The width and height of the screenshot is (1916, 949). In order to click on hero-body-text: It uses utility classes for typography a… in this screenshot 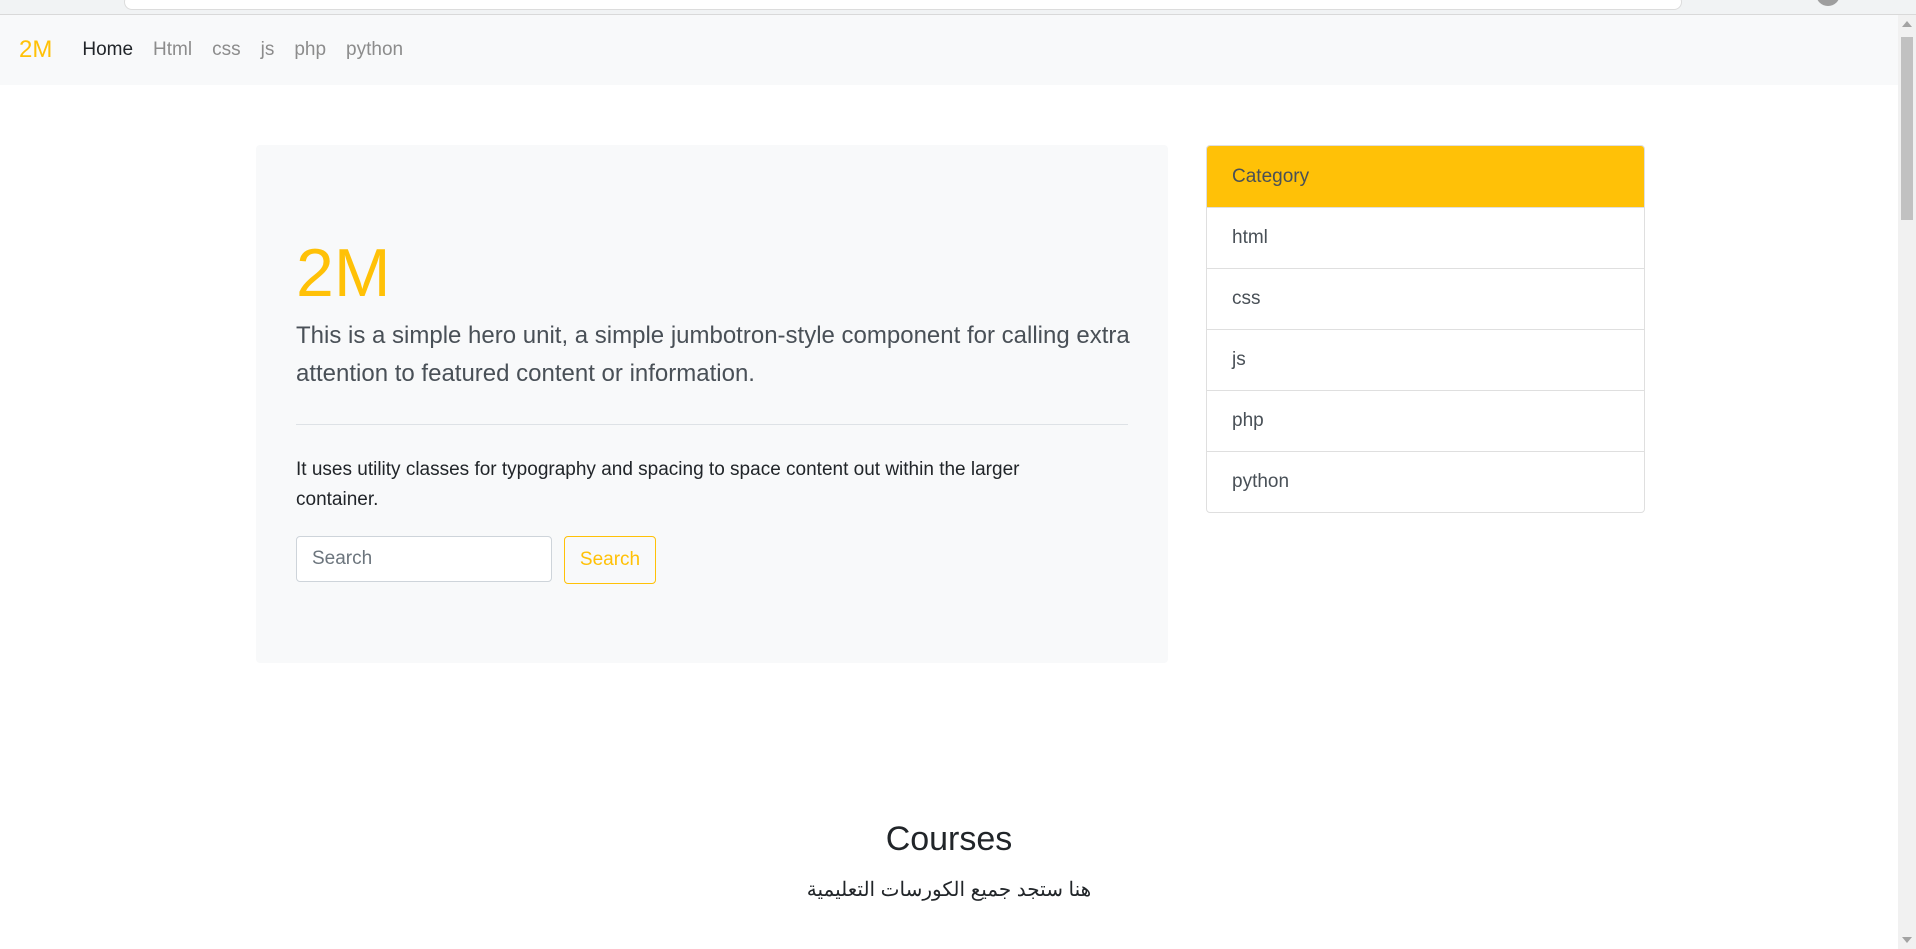, I will do `click(658, 484)`.